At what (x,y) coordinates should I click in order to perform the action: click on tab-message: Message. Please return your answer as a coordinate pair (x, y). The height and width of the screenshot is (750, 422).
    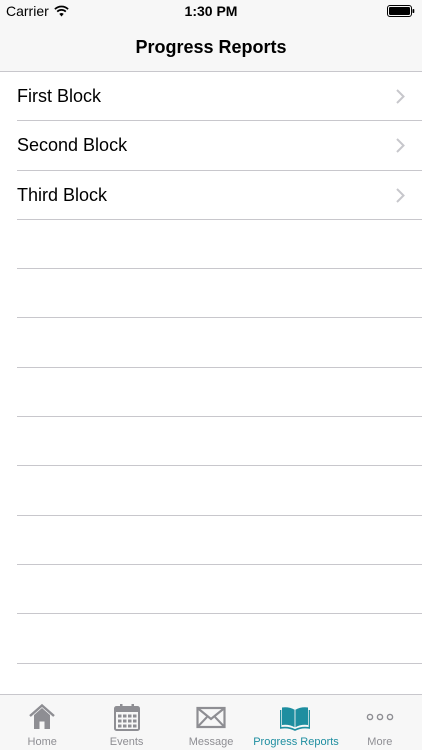
    Looking at the image, I should click on (211, 722).